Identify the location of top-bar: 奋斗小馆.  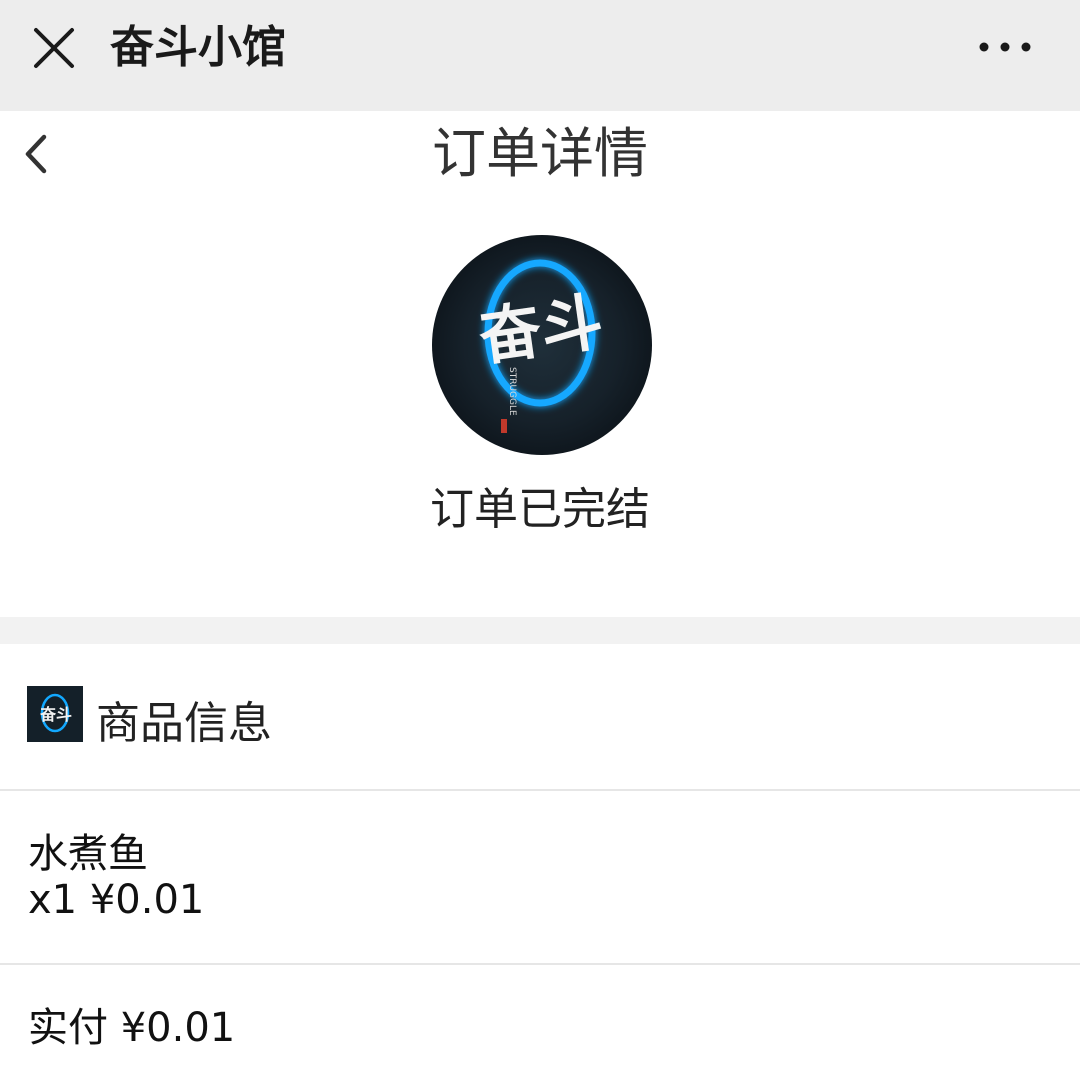
(540, 55).